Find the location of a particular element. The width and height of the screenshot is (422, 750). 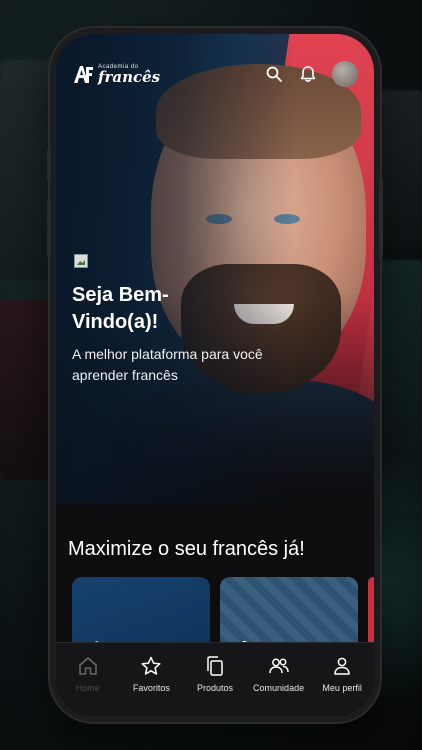

nav-label: Home is located at coordinates (87, 688).